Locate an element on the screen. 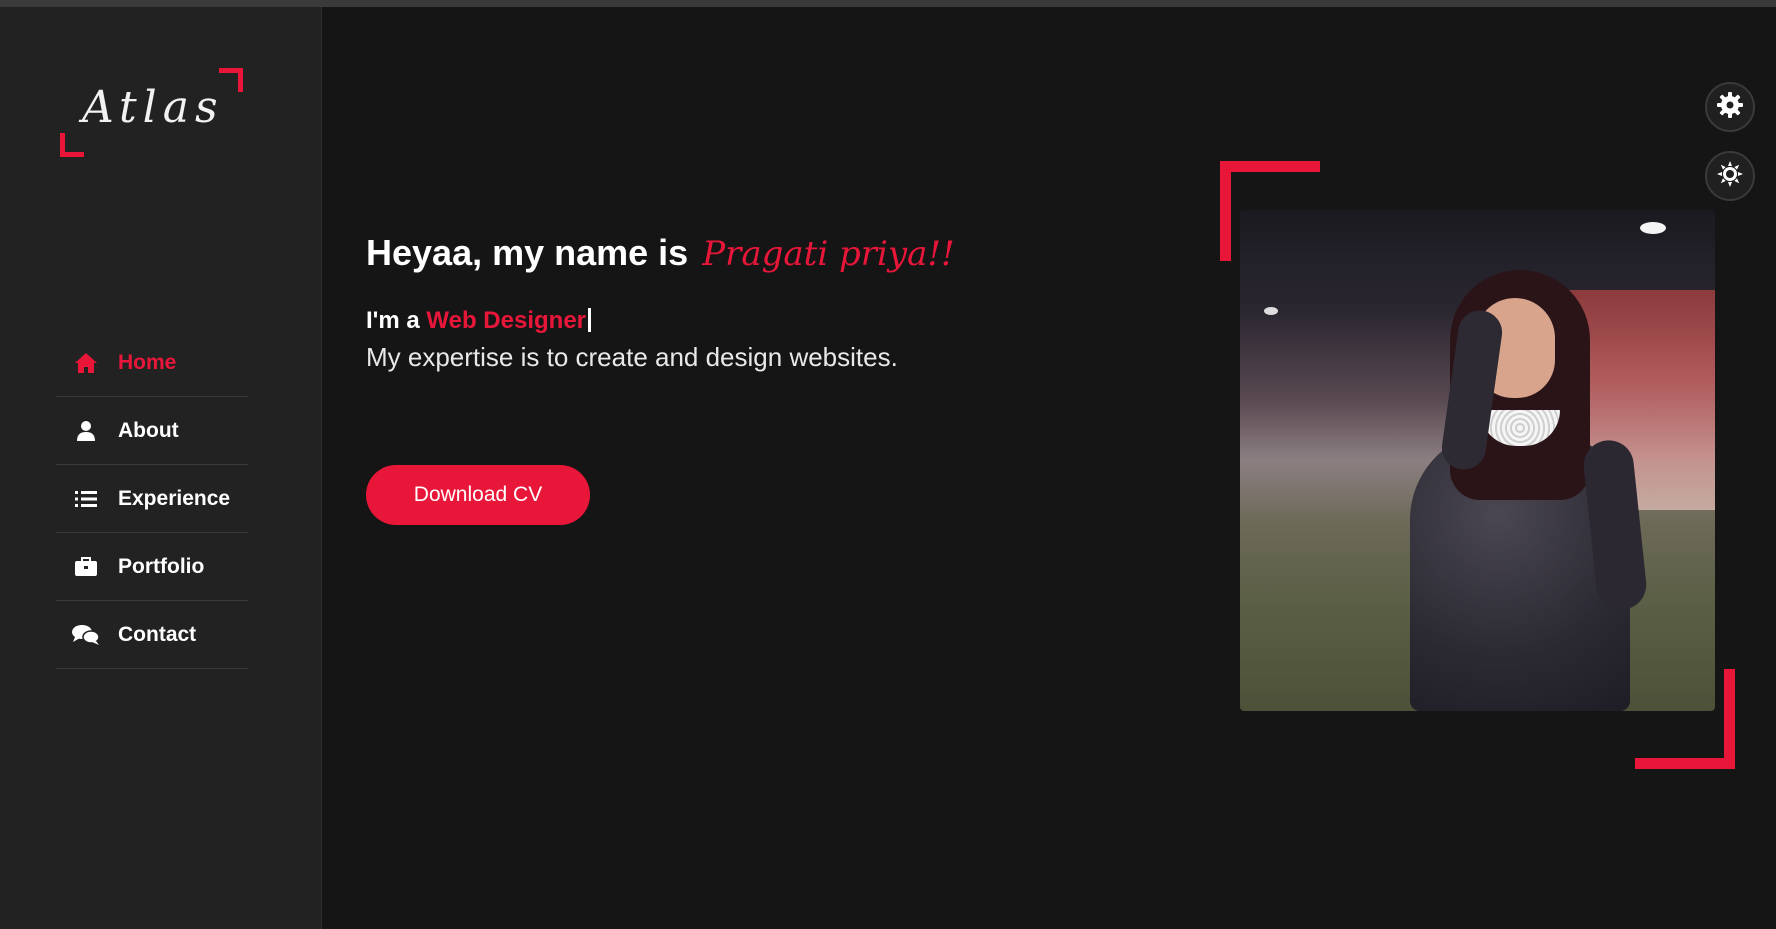  gear-icon is located at coordinates (1730, 107).